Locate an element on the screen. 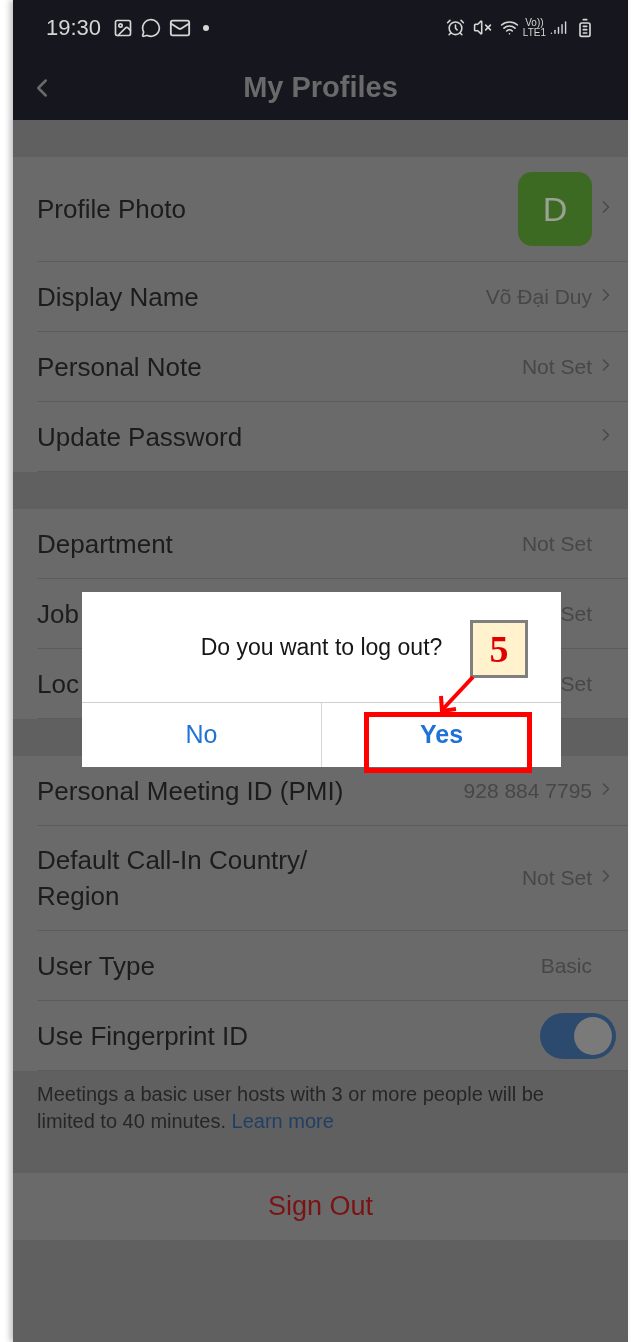  row-label: Display Name is located at coordinates (118, 297).